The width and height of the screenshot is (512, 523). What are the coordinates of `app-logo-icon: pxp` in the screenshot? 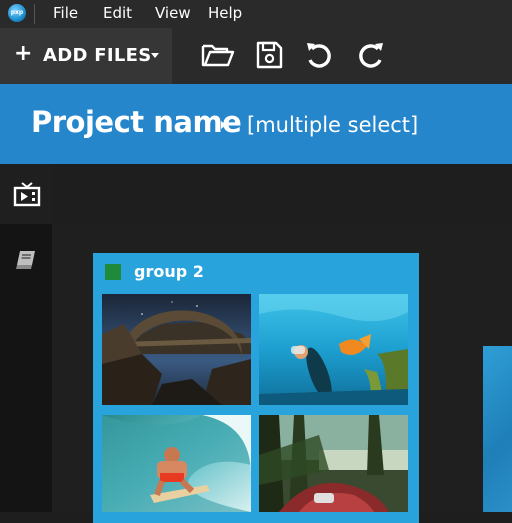 It's located at (17, 13).